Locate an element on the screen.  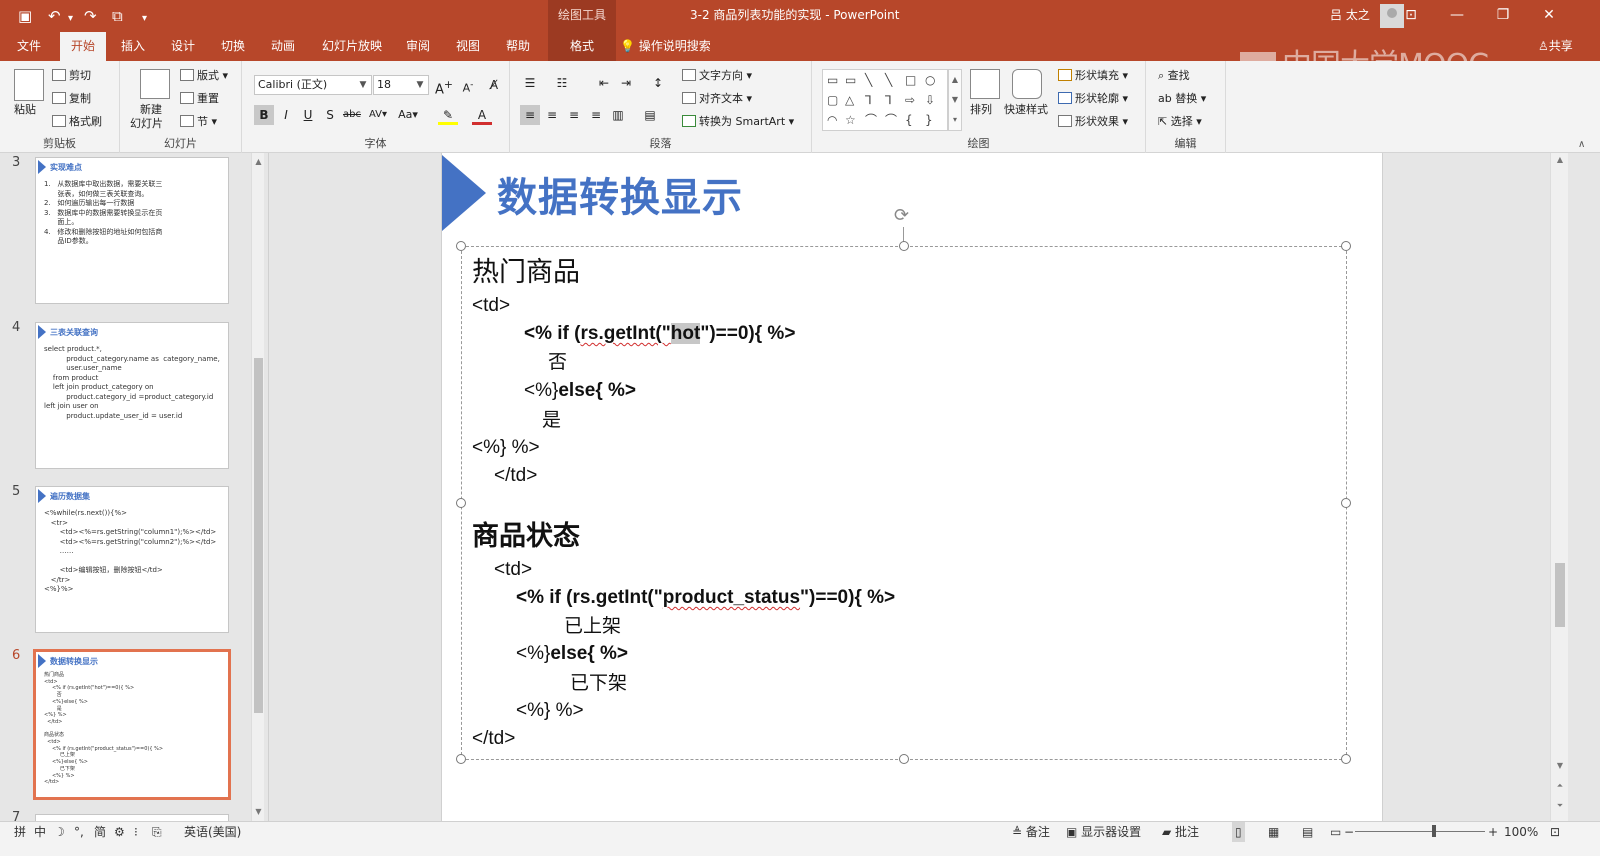
minimize-button: — is located at coordinates (1457, 16).